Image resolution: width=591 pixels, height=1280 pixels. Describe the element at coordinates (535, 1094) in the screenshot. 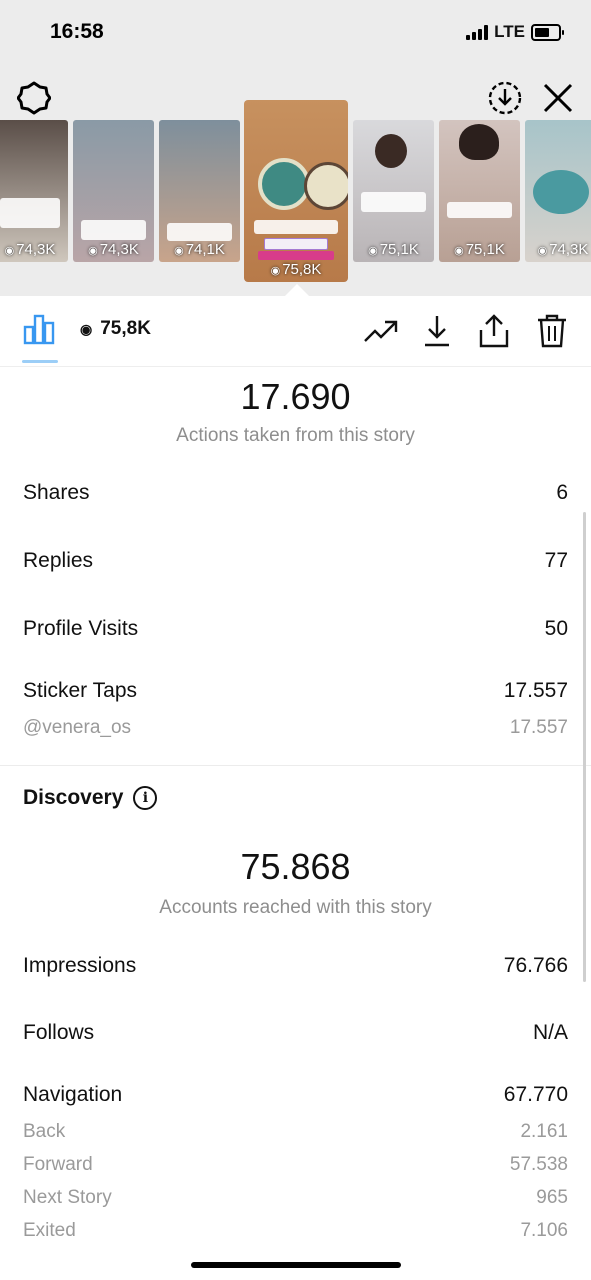

I see `stat-value: 67.770` at that location.